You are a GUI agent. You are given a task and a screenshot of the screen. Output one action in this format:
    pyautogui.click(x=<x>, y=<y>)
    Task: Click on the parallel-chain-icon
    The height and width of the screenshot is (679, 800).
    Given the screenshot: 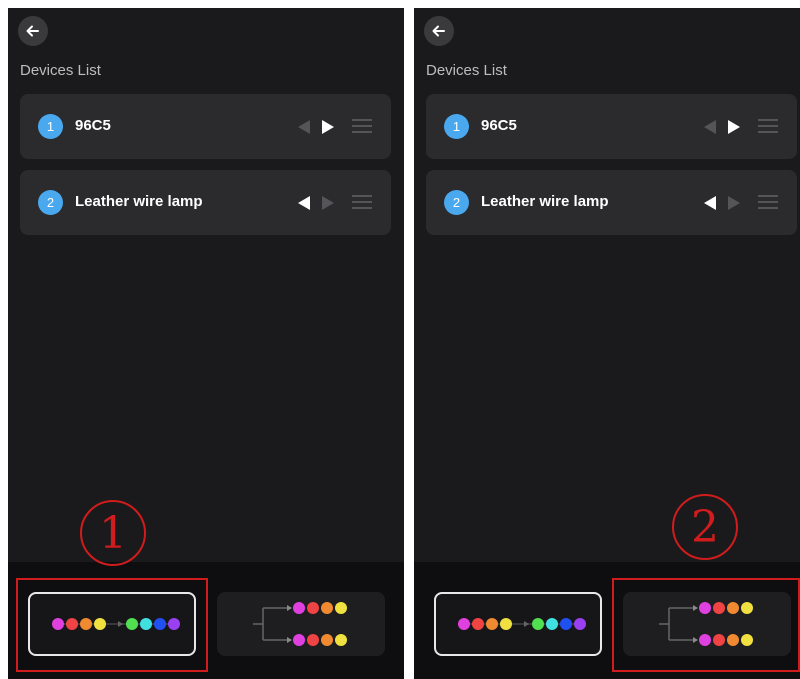 What is the action you would take?
    pyautogui.click(x=300, y=624)
    